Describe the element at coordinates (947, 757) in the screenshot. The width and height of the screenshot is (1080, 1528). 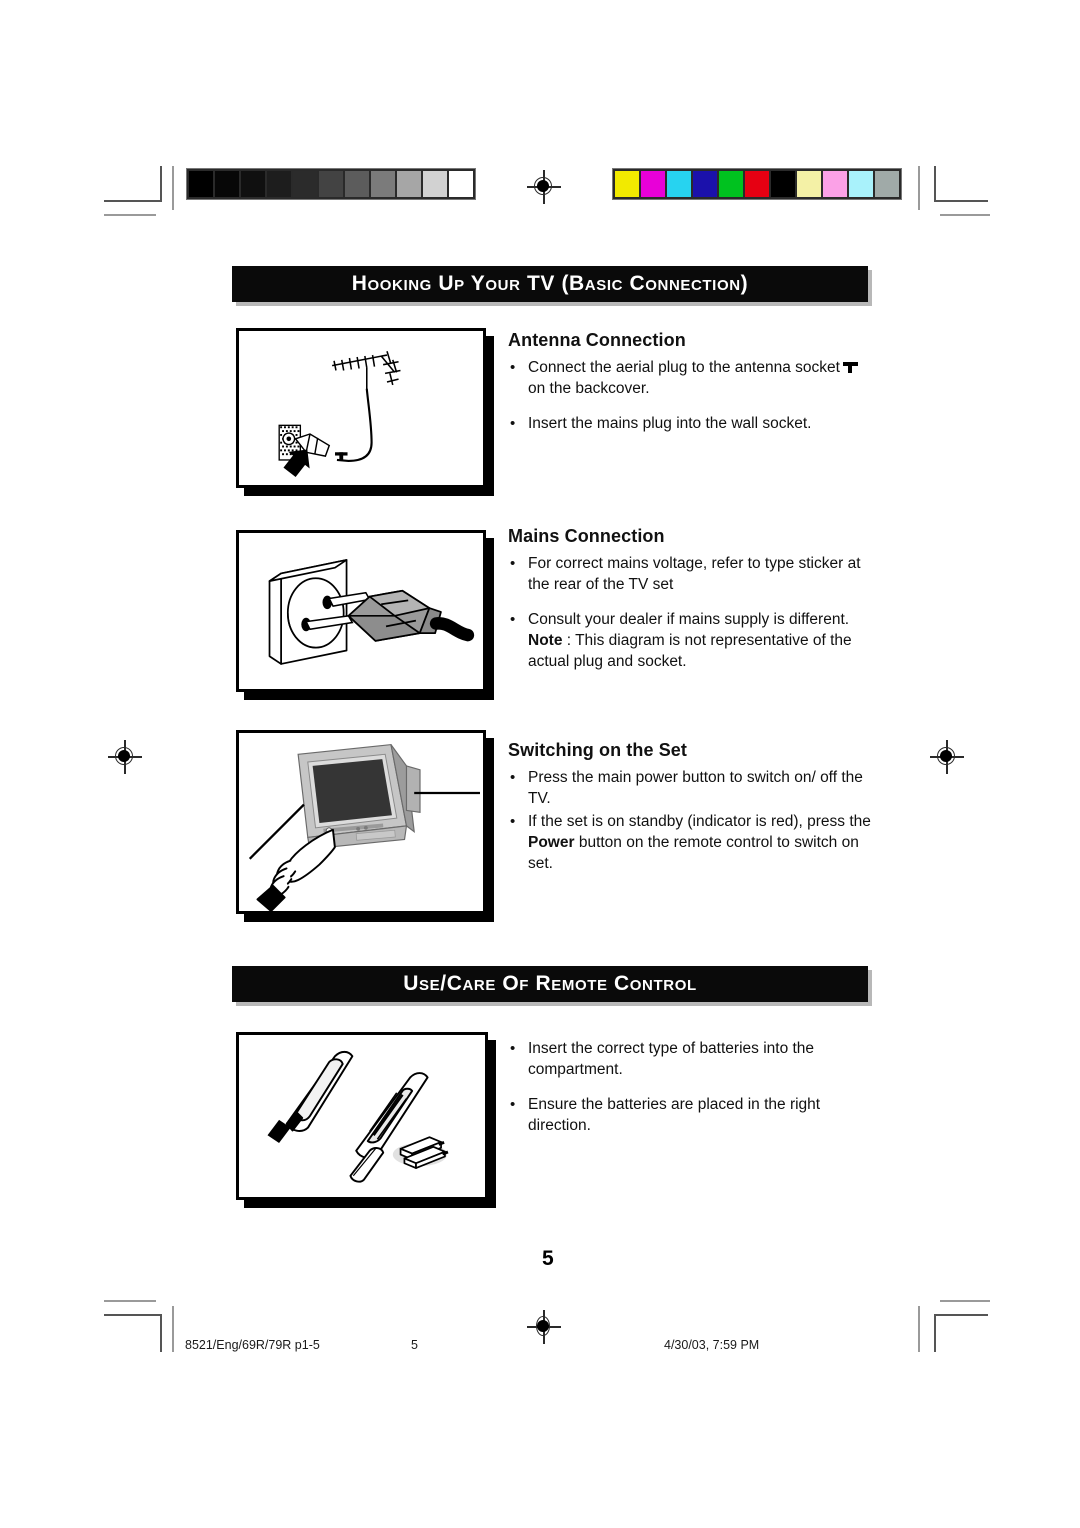
I see `registration-mark-right` at that location.